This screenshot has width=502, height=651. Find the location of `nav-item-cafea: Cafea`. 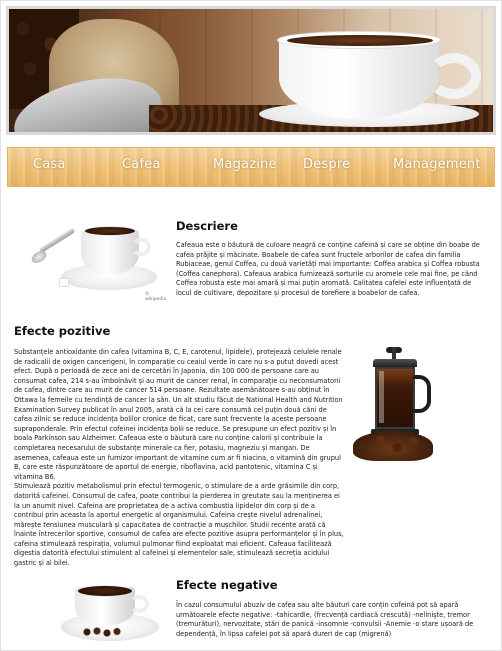

nav-item-cafea: Cafea is located at coordinates (141, 164).